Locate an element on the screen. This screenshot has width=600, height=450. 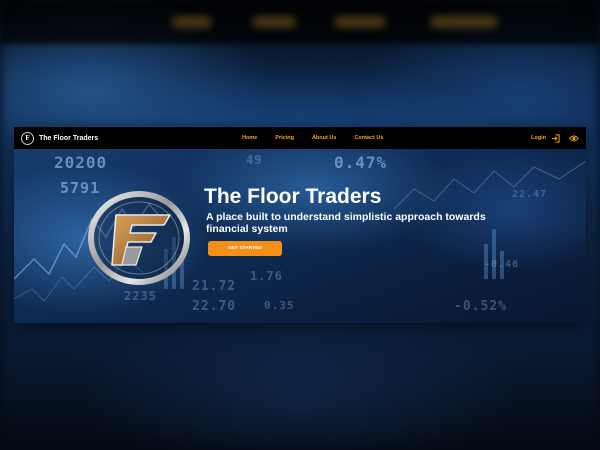
floor-traders-emblem is located at coordinates (139, 238).